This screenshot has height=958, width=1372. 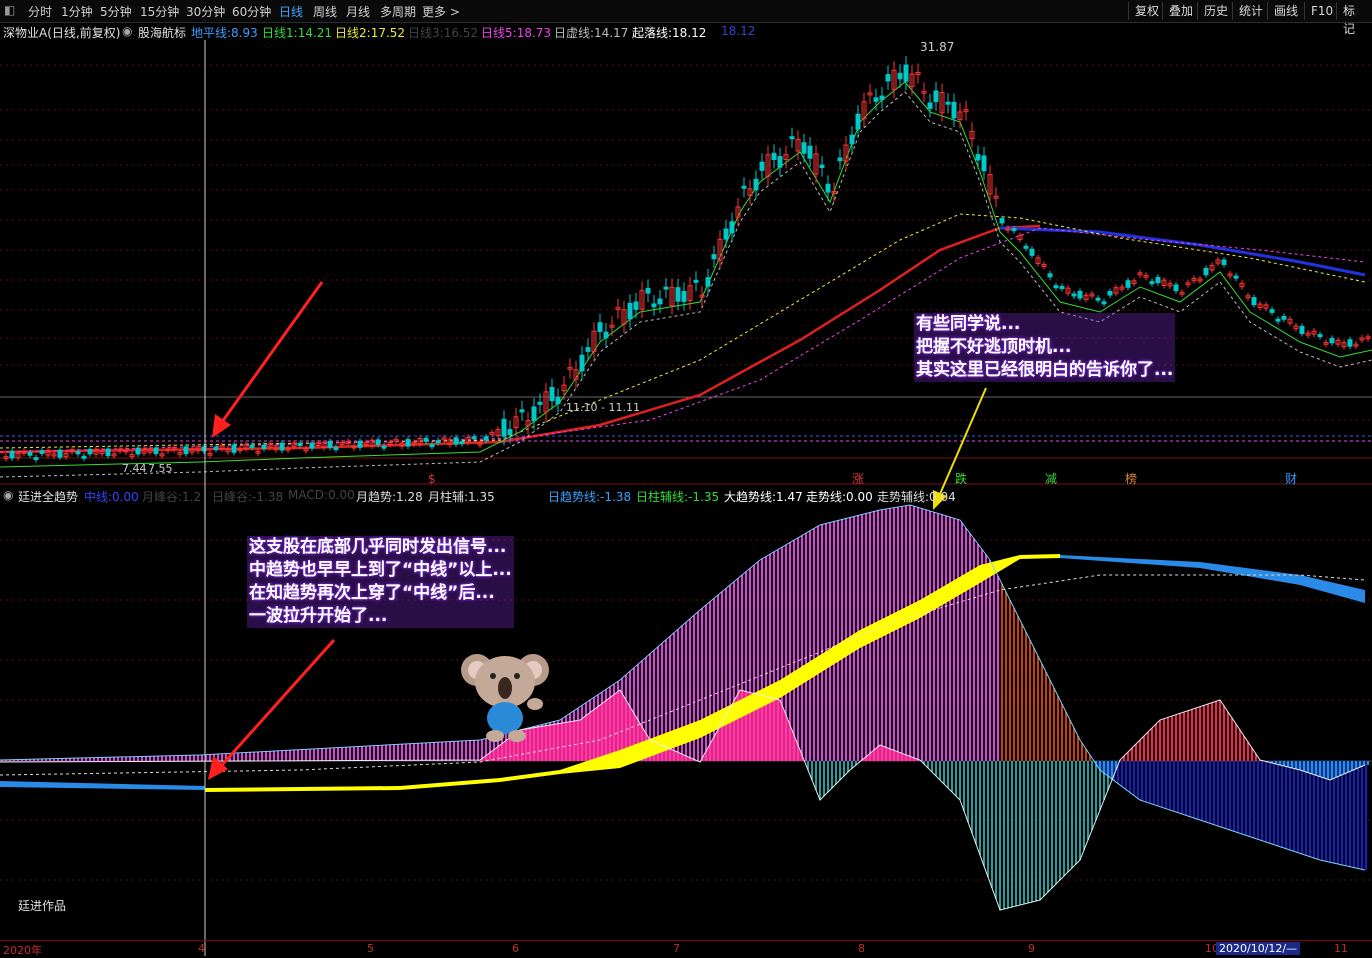 What do you see at coordinates (789, 497) in the screenshot?
I see `ind-item-value: 1.47` at bounding box center [789, 497].